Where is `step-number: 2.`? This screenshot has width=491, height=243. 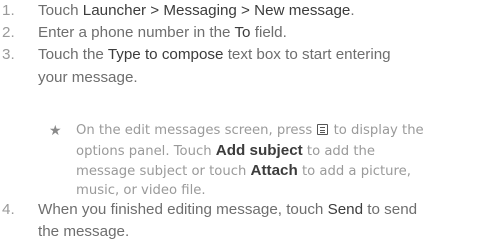 step-number: 2. is located at coordinates (8, 32).